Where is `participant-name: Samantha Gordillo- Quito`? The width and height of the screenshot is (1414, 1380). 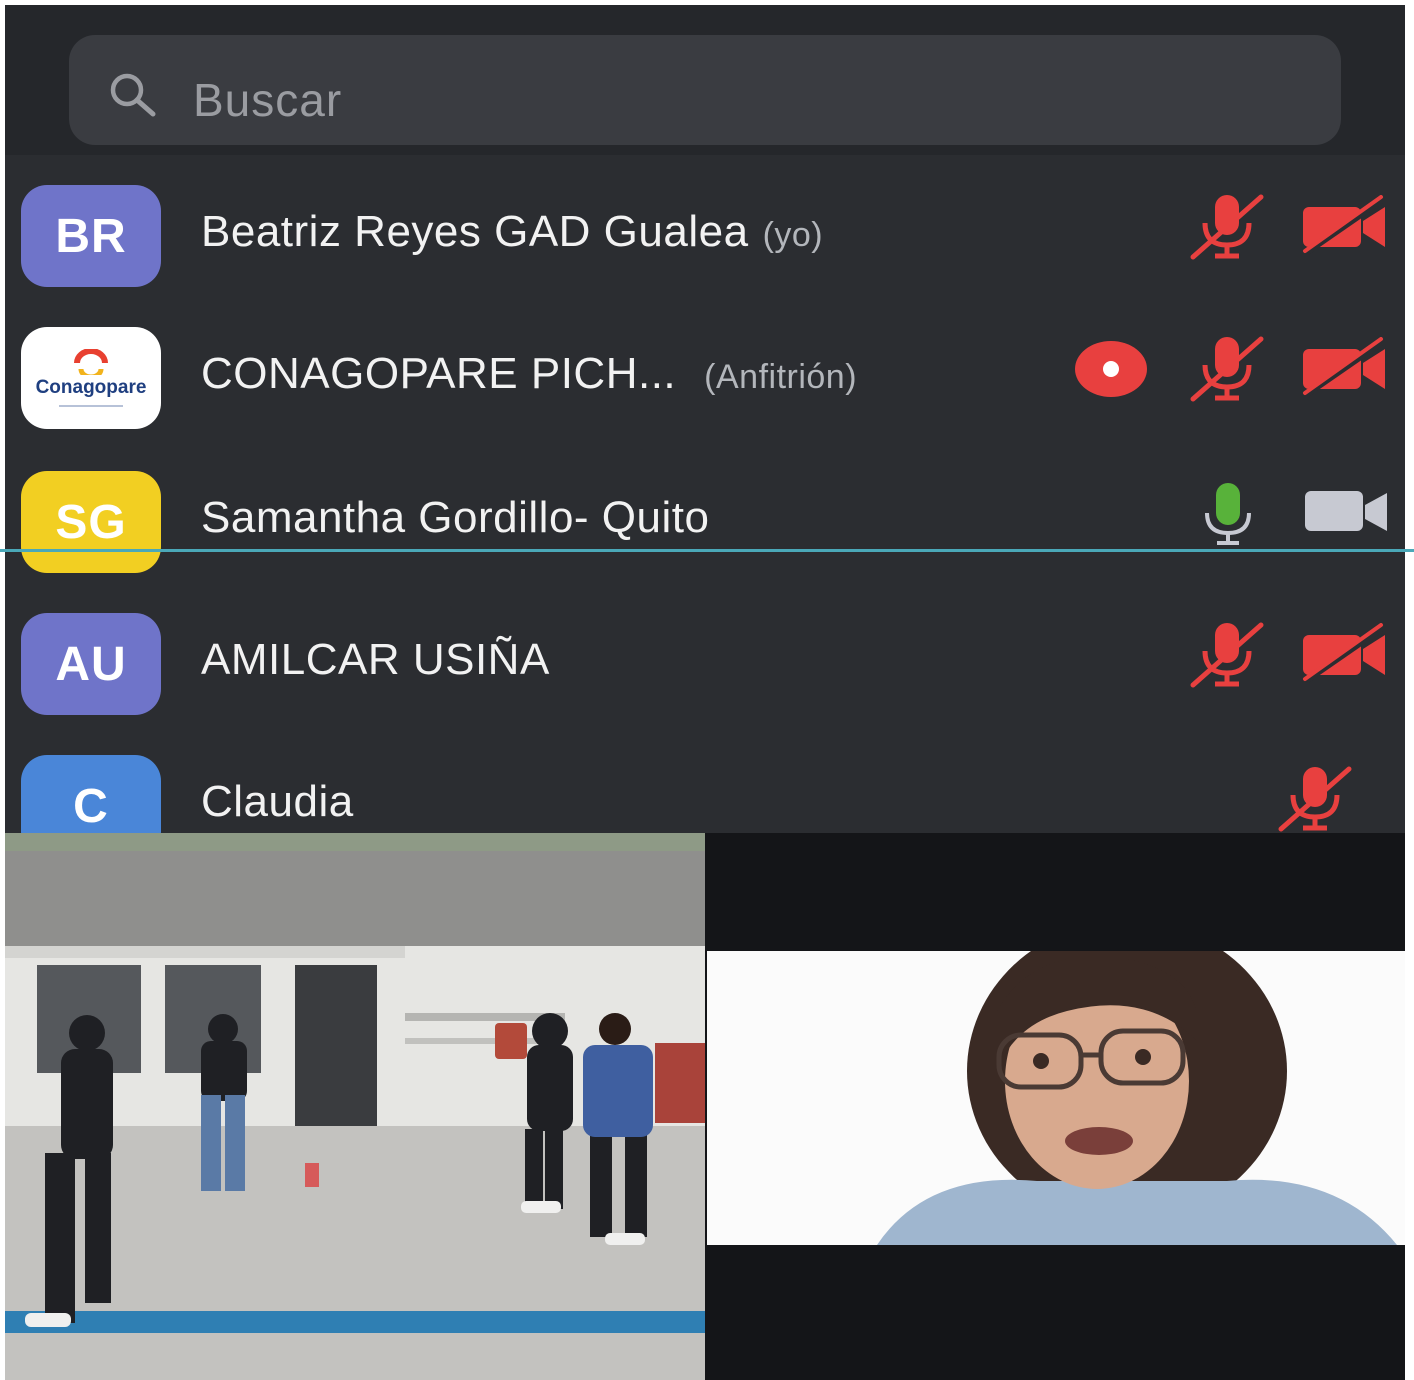 participant-name: Samantha Gordillo- Quito is located at coordinates (455, 517).